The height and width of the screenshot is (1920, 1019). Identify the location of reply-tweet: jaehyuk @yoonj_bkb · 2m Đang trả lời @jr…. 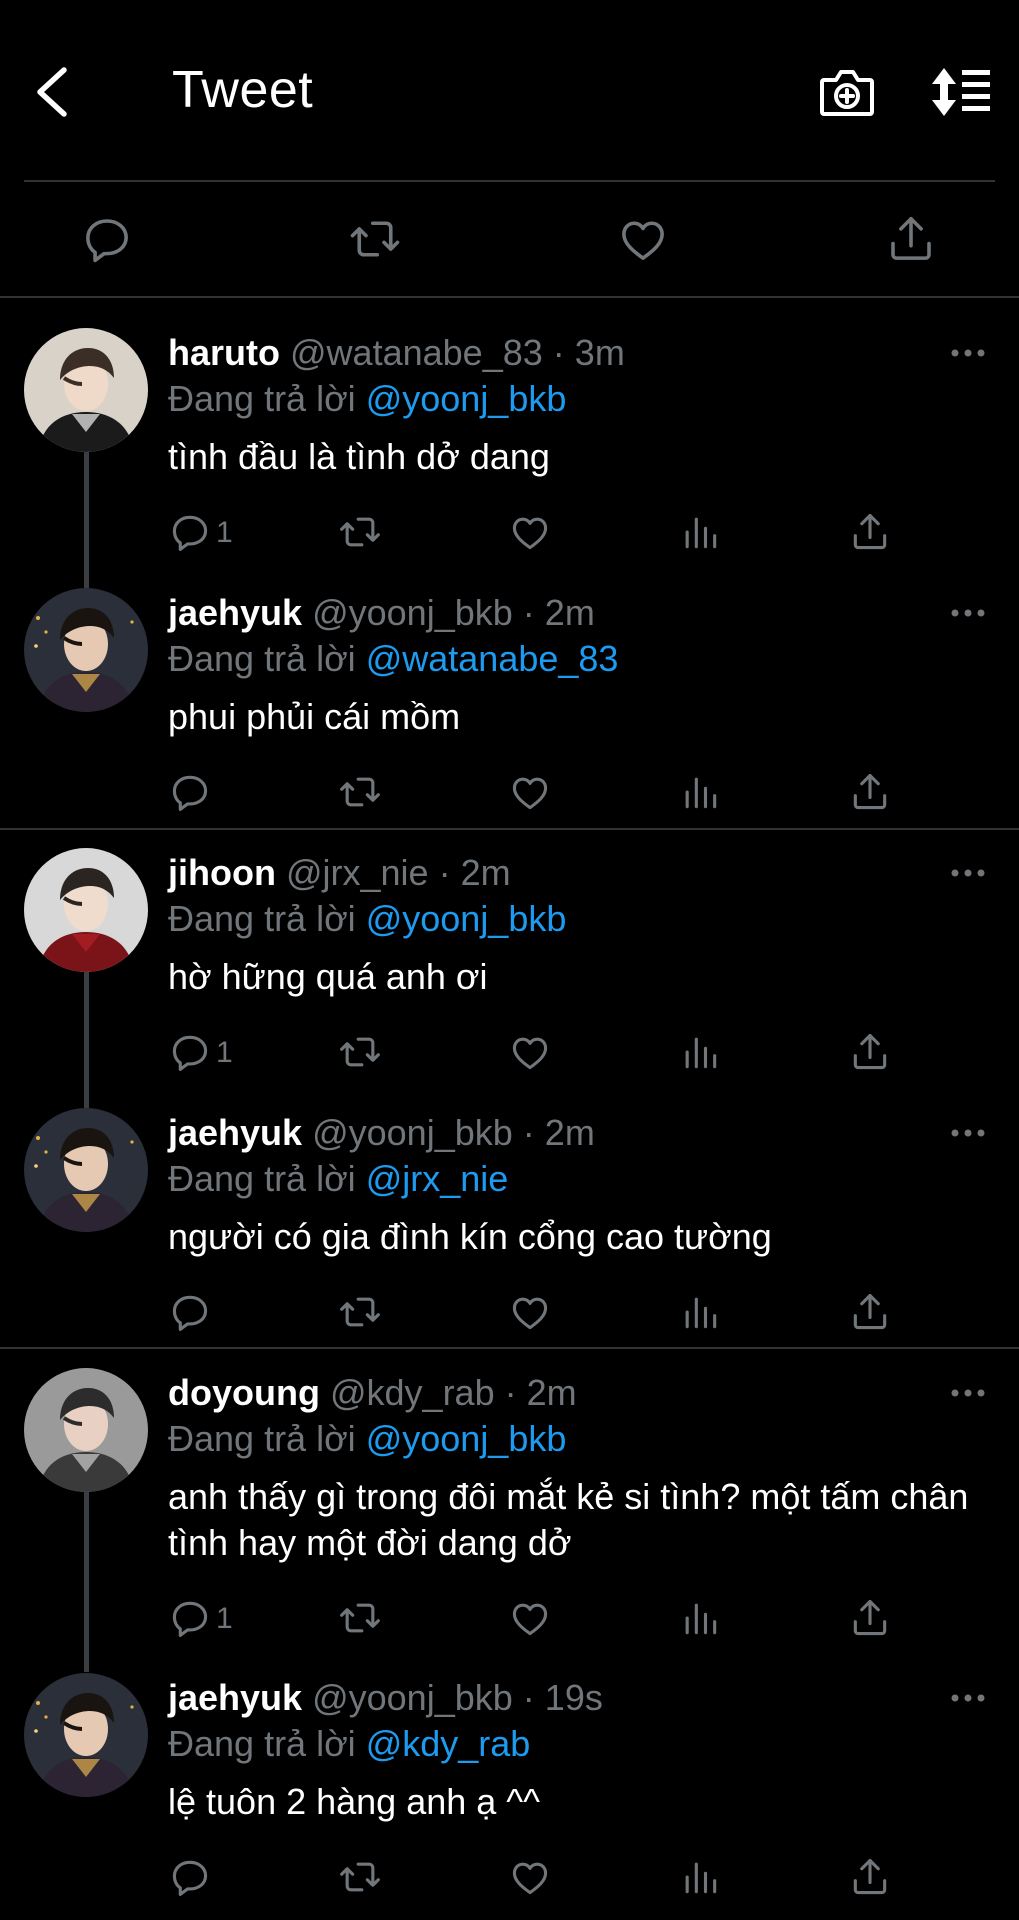
(509, 1210).